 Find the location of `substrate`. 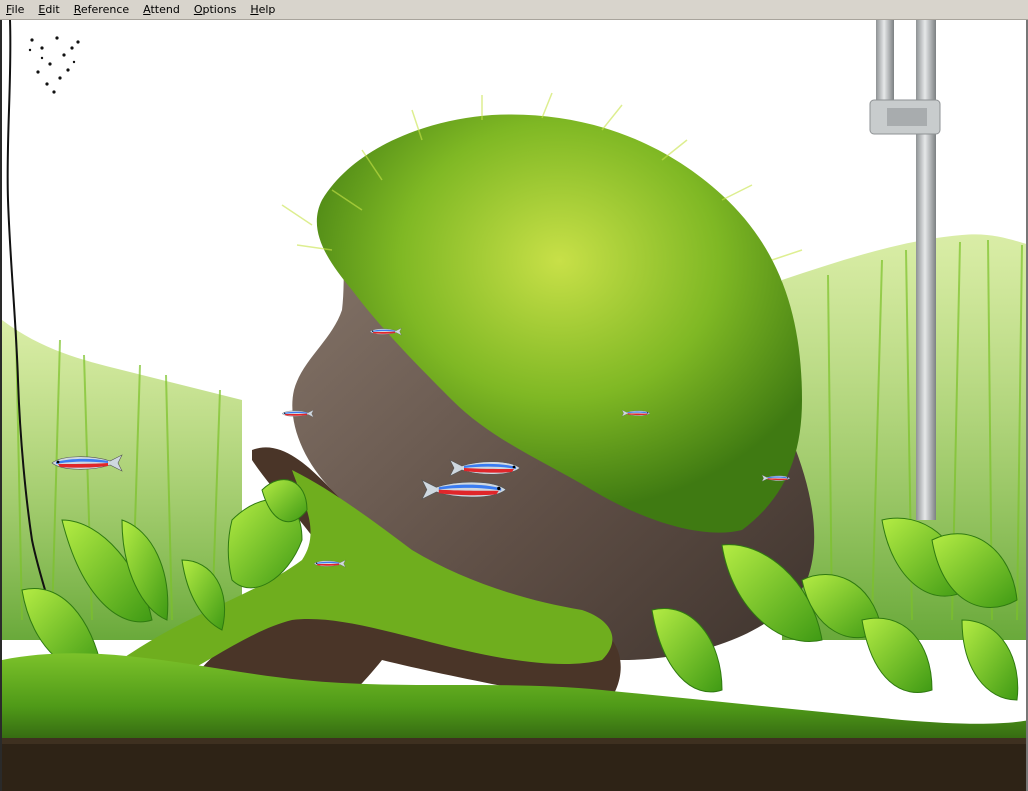

substrate is located at coordinates (514, 764).